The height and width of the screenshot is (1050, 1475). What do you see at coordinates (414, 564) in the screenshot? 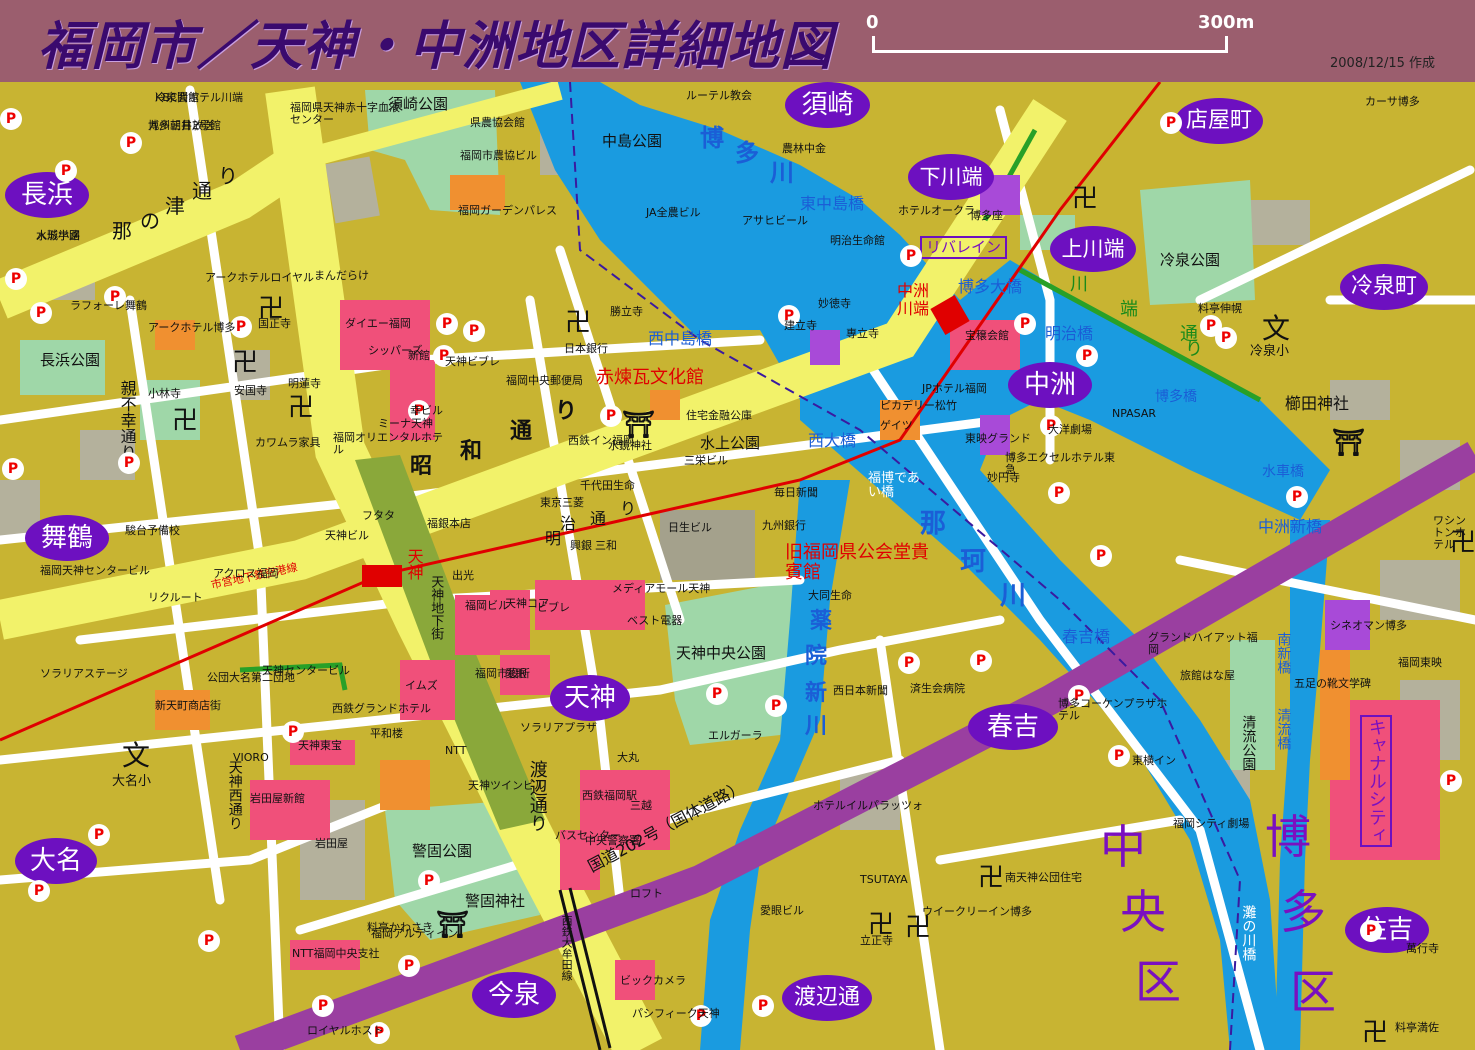
I see `station-tenjin-label: 天神` at bounding box center [414, 564].